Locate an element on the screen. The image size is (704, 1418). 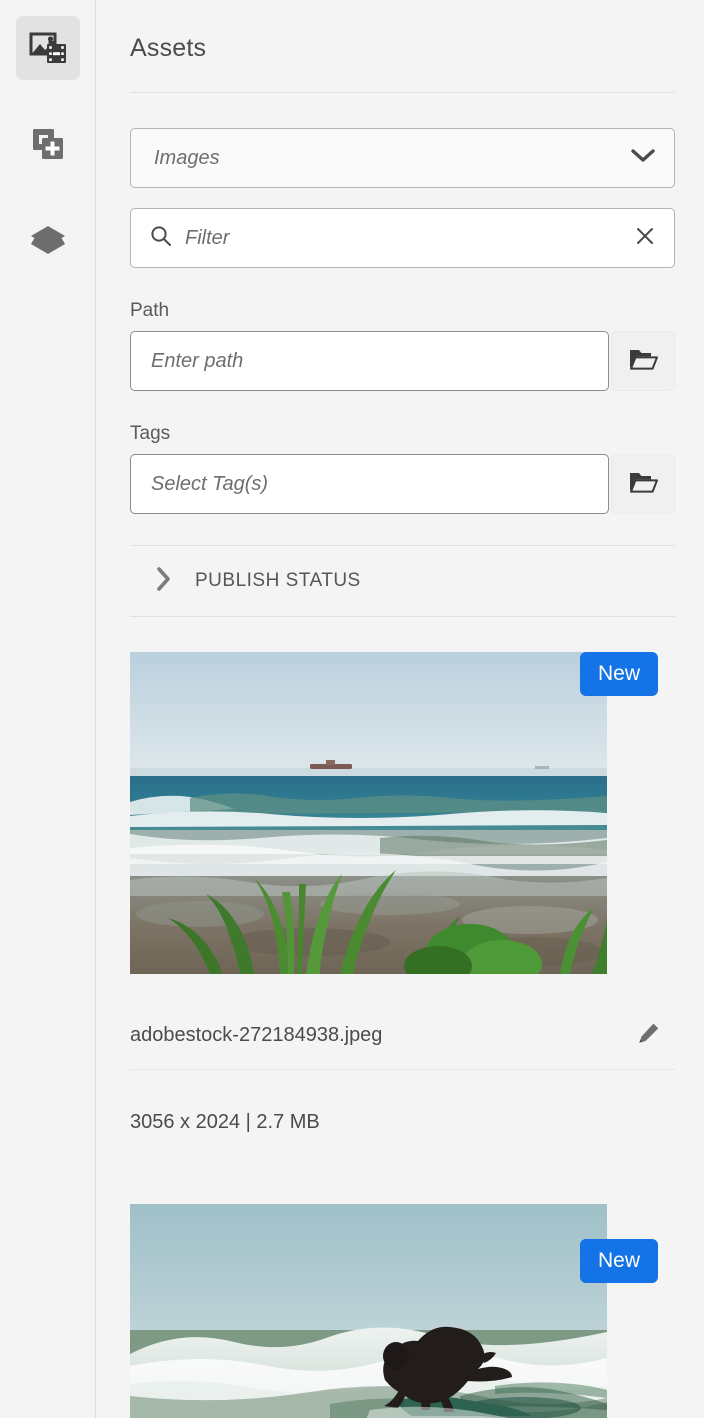
sidebar-item-assets-media is located at coordinates (47, 48).